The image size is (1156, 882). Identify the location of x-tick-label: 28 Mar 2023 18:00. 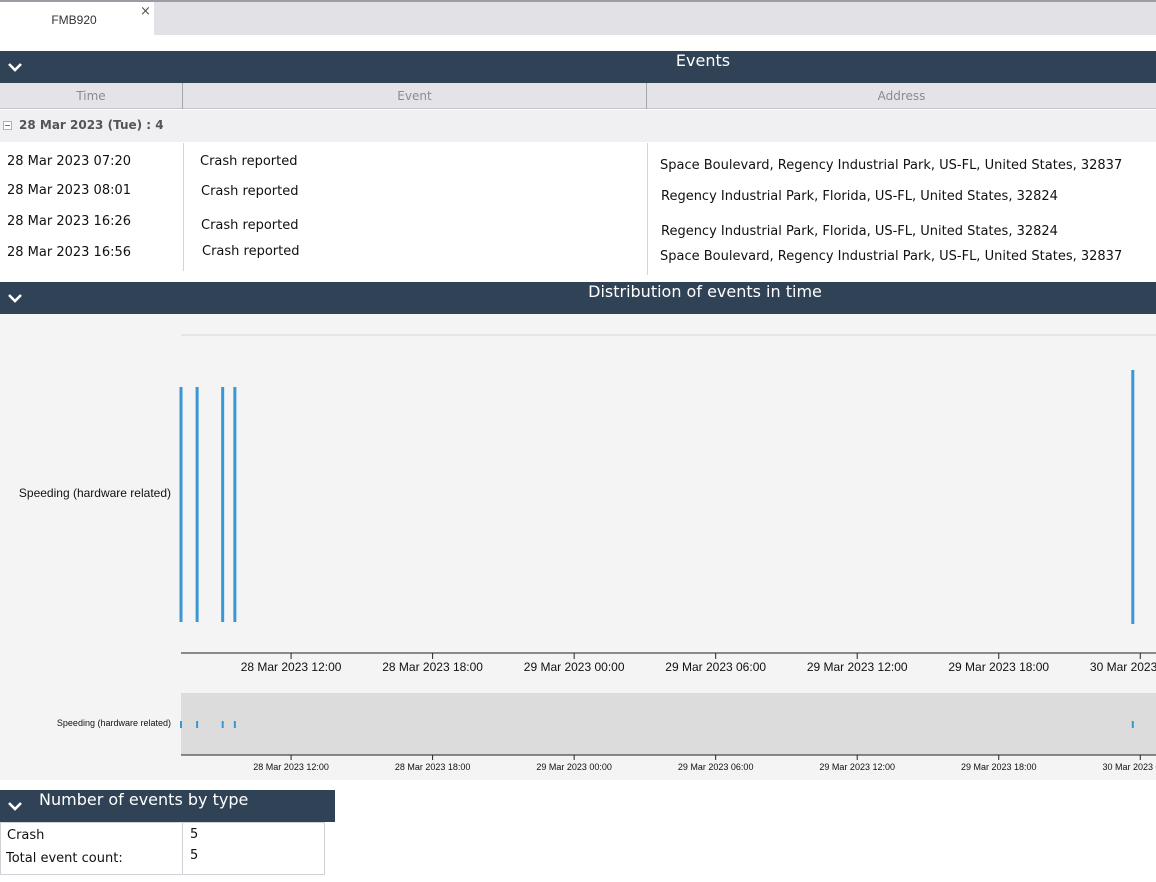
(432, 667).